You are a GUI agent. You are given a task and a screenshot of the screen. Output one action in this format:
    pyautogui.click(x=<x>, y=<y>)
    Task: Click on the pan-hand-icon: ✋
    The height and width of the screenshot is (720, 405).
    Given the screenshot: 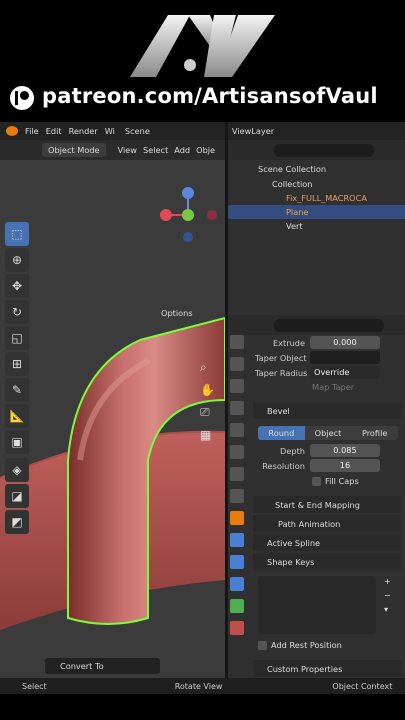 What is the action you would take?
    pyautogui.click(x=208, y=390)
    